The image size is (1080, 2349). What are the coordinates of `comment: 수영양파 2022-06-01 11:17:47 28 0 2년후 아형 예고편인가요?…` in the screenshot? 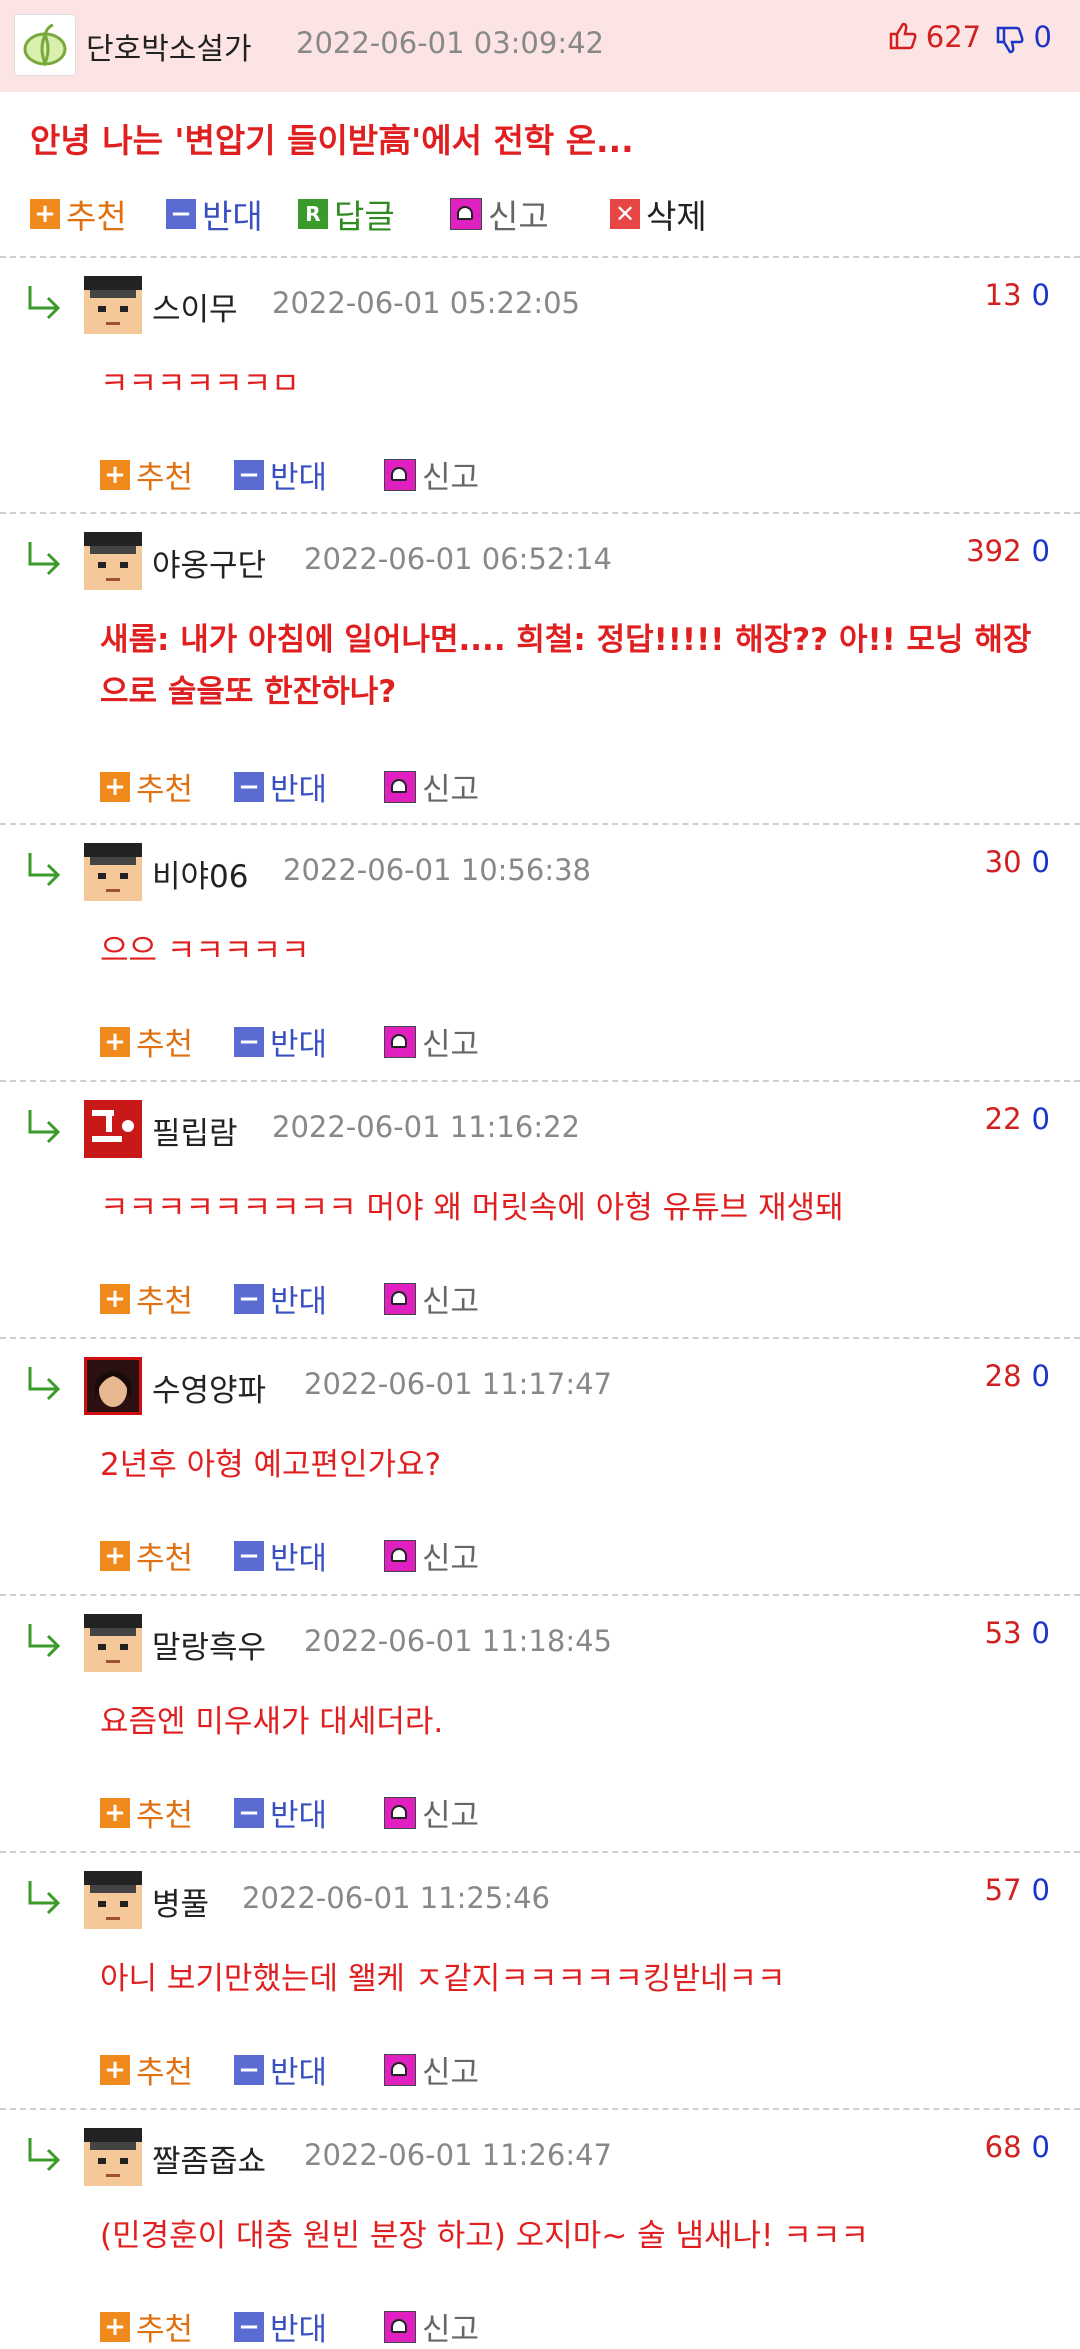 It's located at (540, 1466).